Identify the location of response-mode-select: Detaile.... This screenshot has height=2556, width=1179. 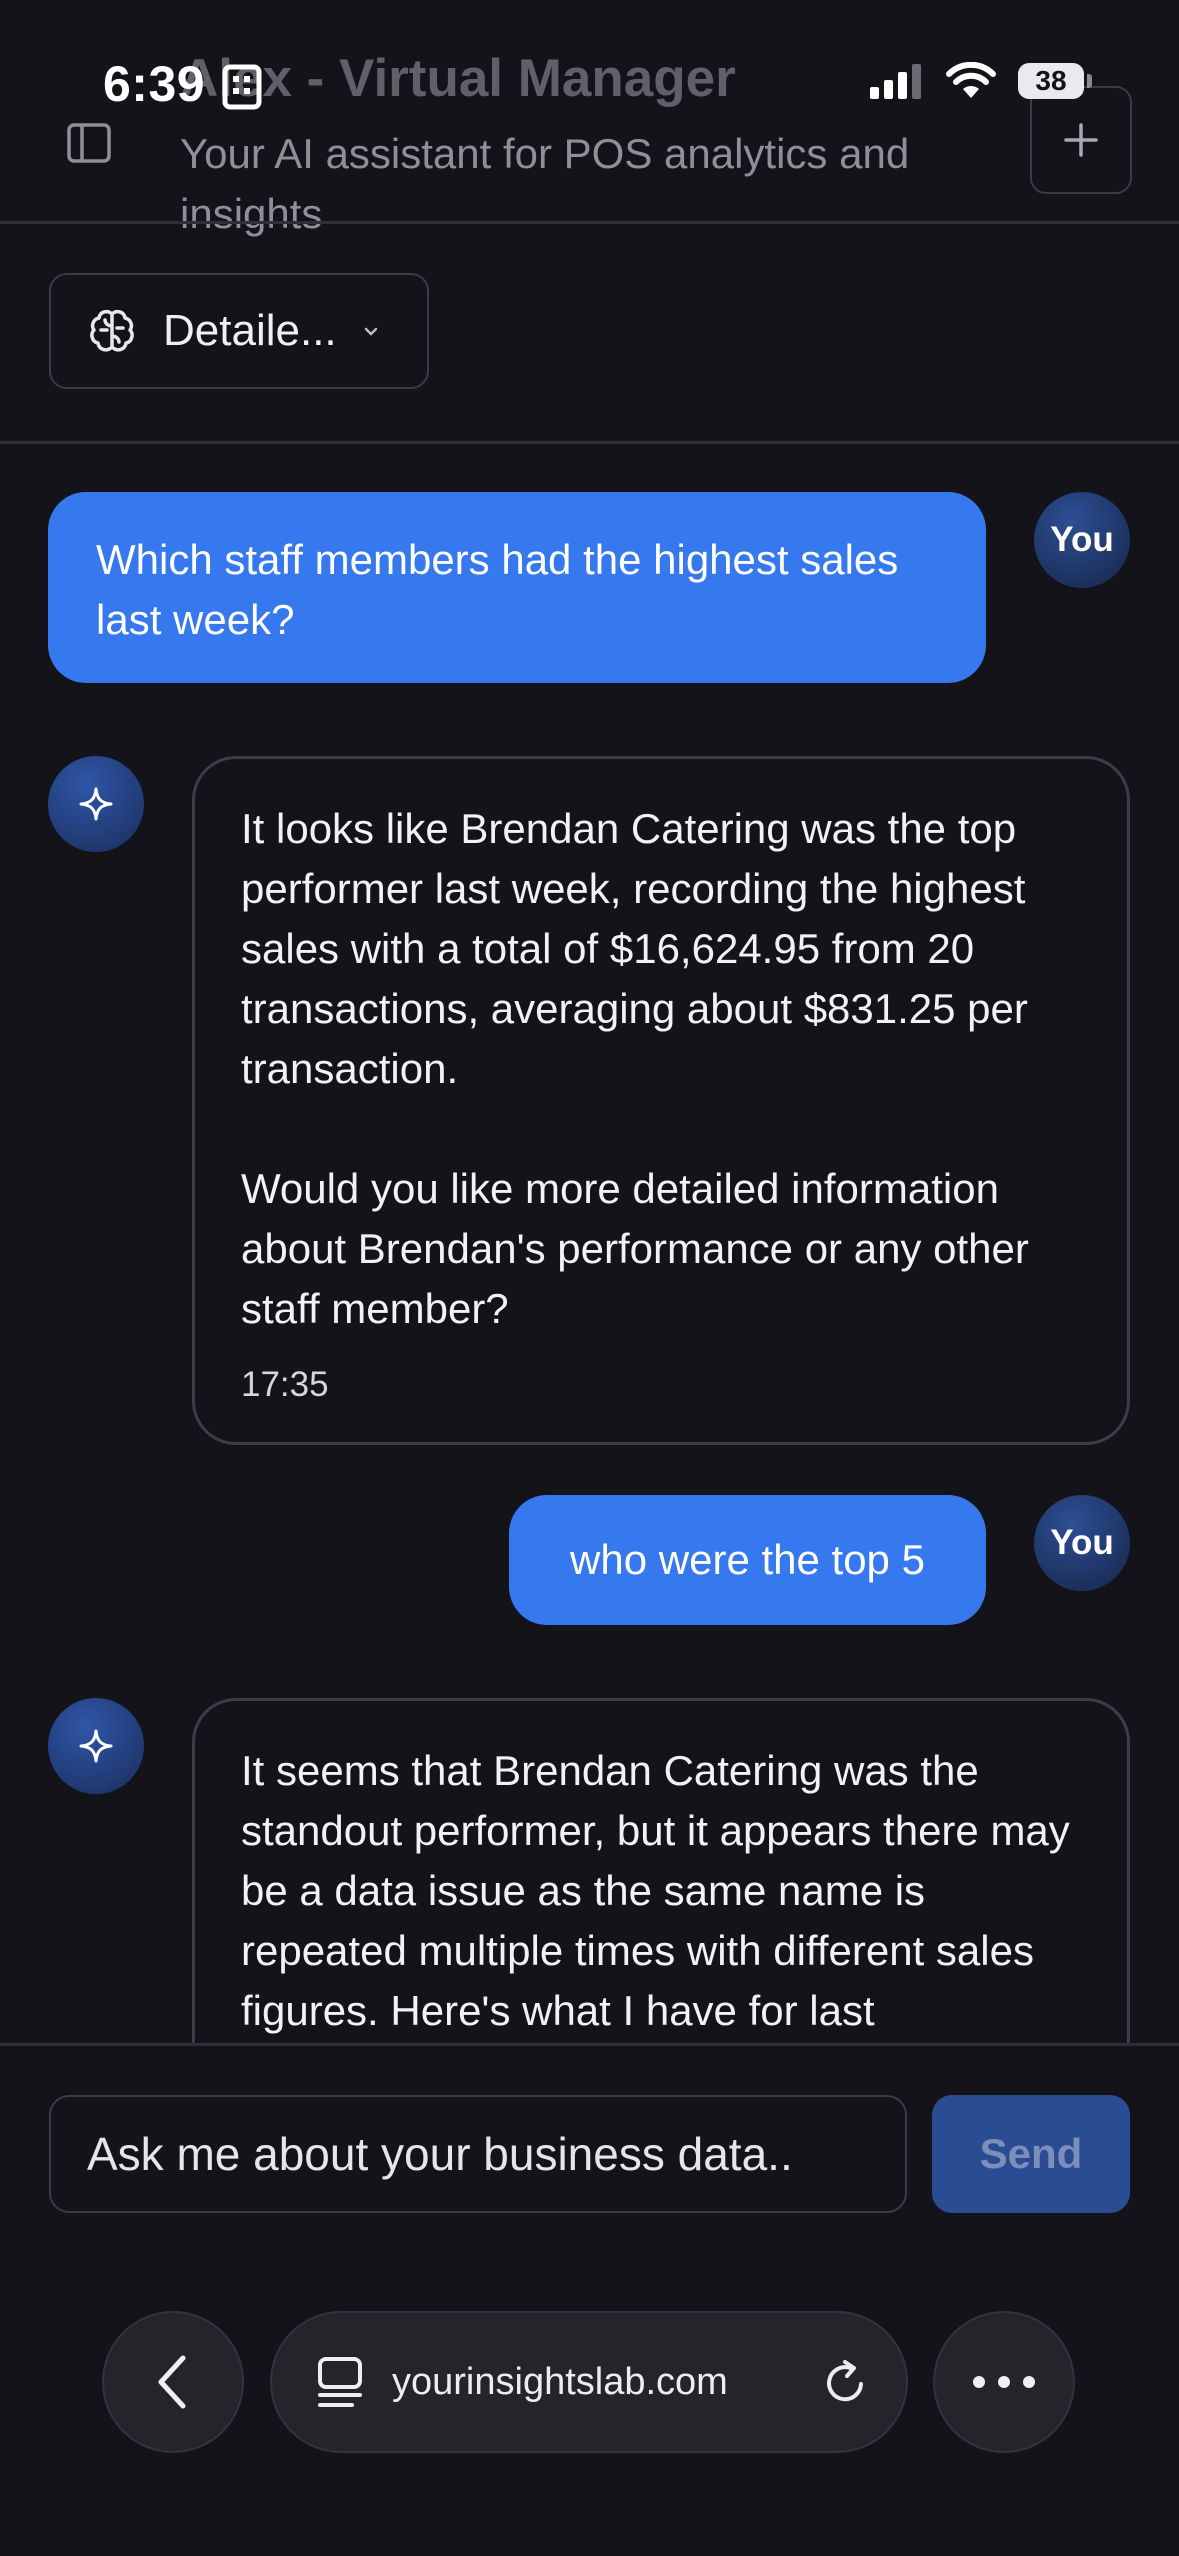
(239, 331).